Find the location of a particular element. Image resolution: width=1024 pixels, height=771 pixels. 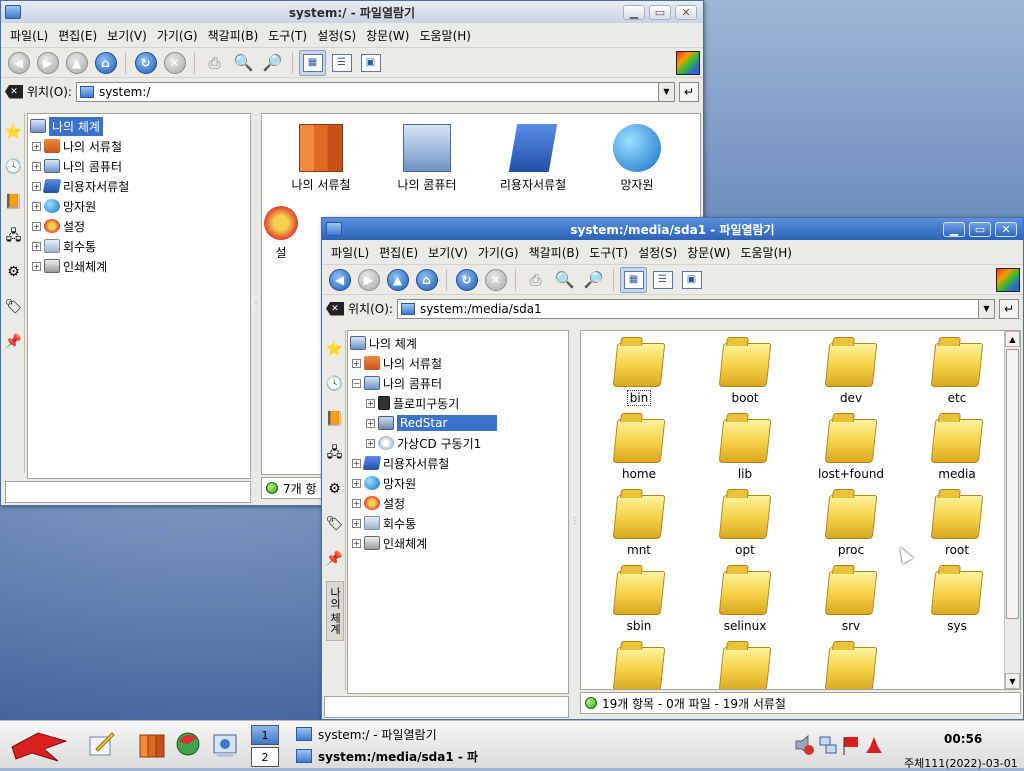

up-button: ▲ is located at coordinates (397, 280).